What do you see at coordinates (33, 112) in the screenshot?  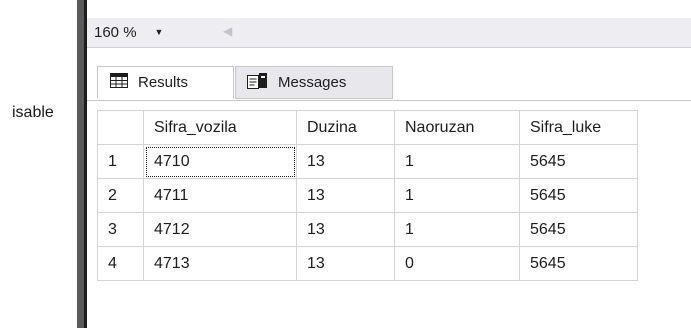 I see `editor-text: isable` at bounding box center [33, 112].